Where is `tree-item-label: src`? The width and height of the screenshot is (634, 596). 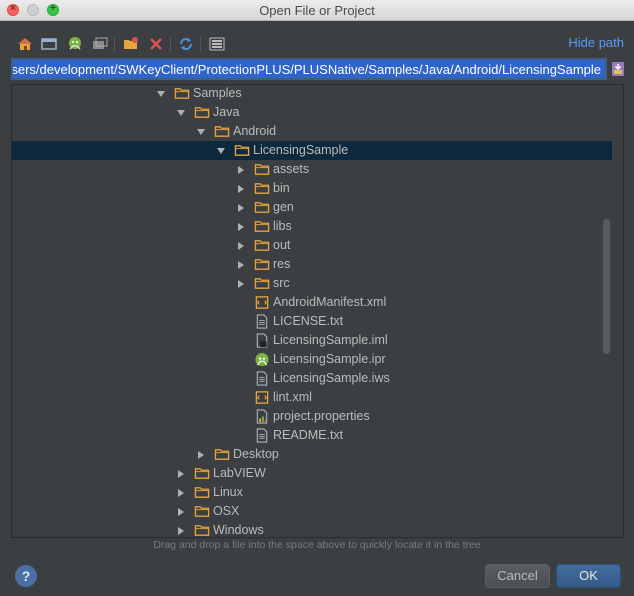 tree-item-label: src is located at coordinates (281, 283).